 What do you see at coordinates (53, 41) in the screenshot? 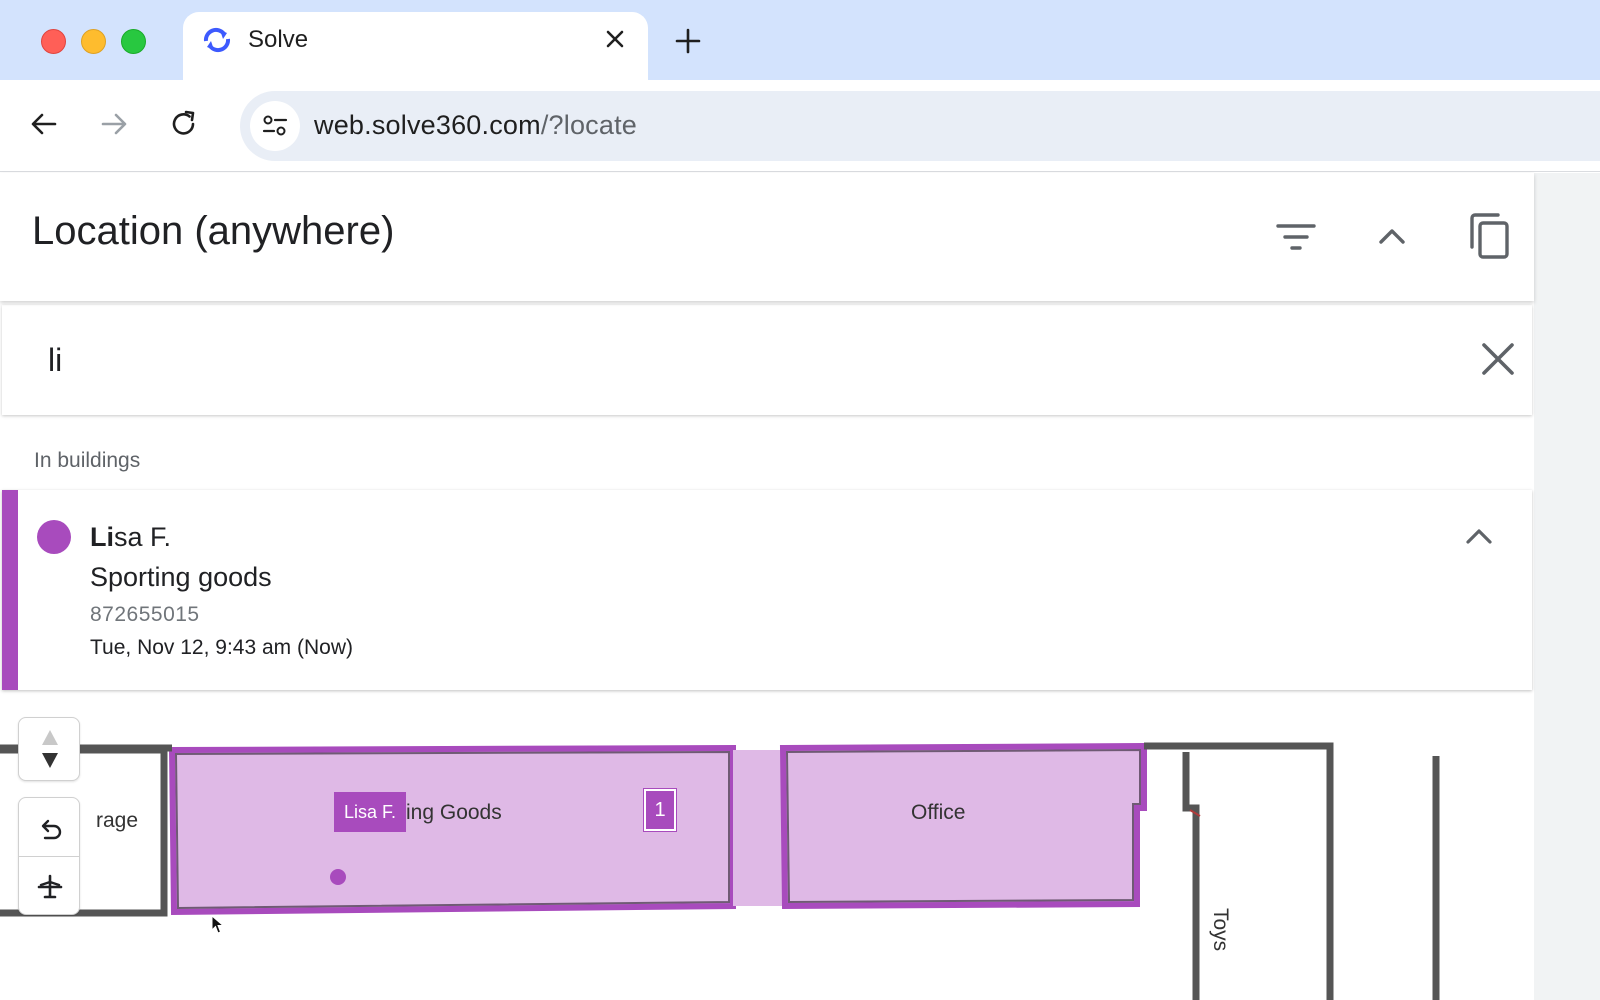
I see `window-close-button` at bounding box center [53, 41].